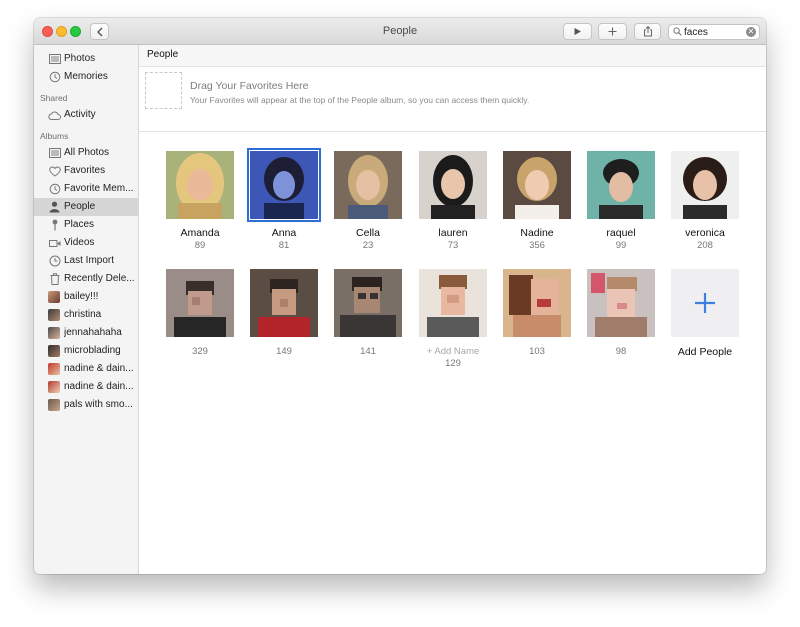  I want to click on sidebar-item-memories: Memories, so click(86, 77).